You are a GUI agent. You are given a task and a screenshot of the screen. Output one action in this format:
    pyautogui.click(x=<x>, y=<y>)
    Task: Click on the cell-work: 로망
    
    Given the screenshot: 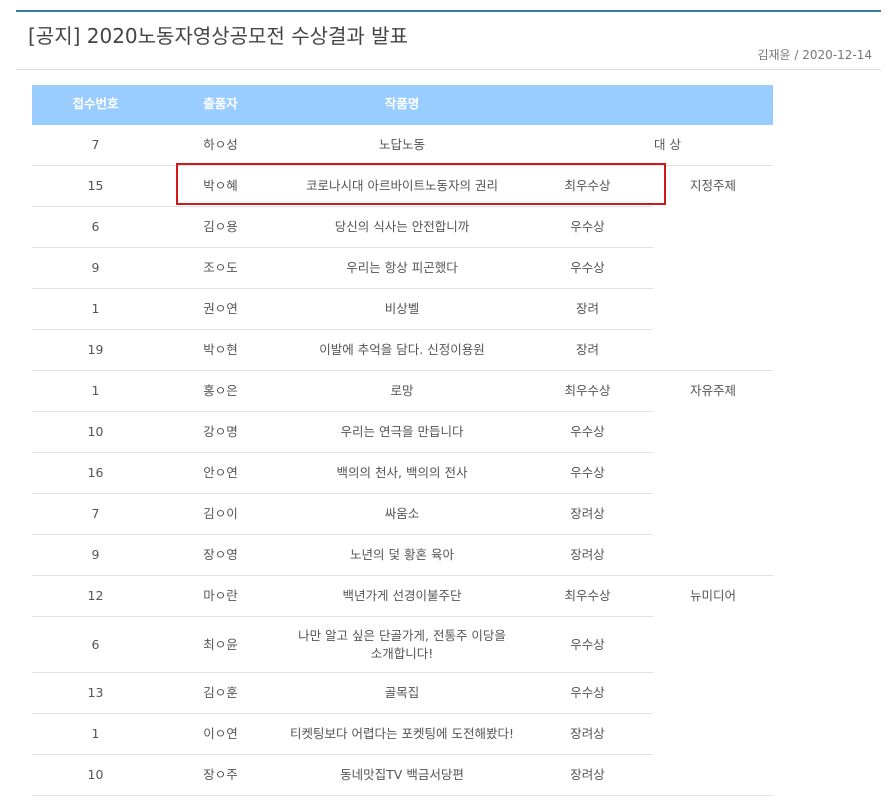 What is the action you would take?
    pyautogui.click(x=402, y=391)
    